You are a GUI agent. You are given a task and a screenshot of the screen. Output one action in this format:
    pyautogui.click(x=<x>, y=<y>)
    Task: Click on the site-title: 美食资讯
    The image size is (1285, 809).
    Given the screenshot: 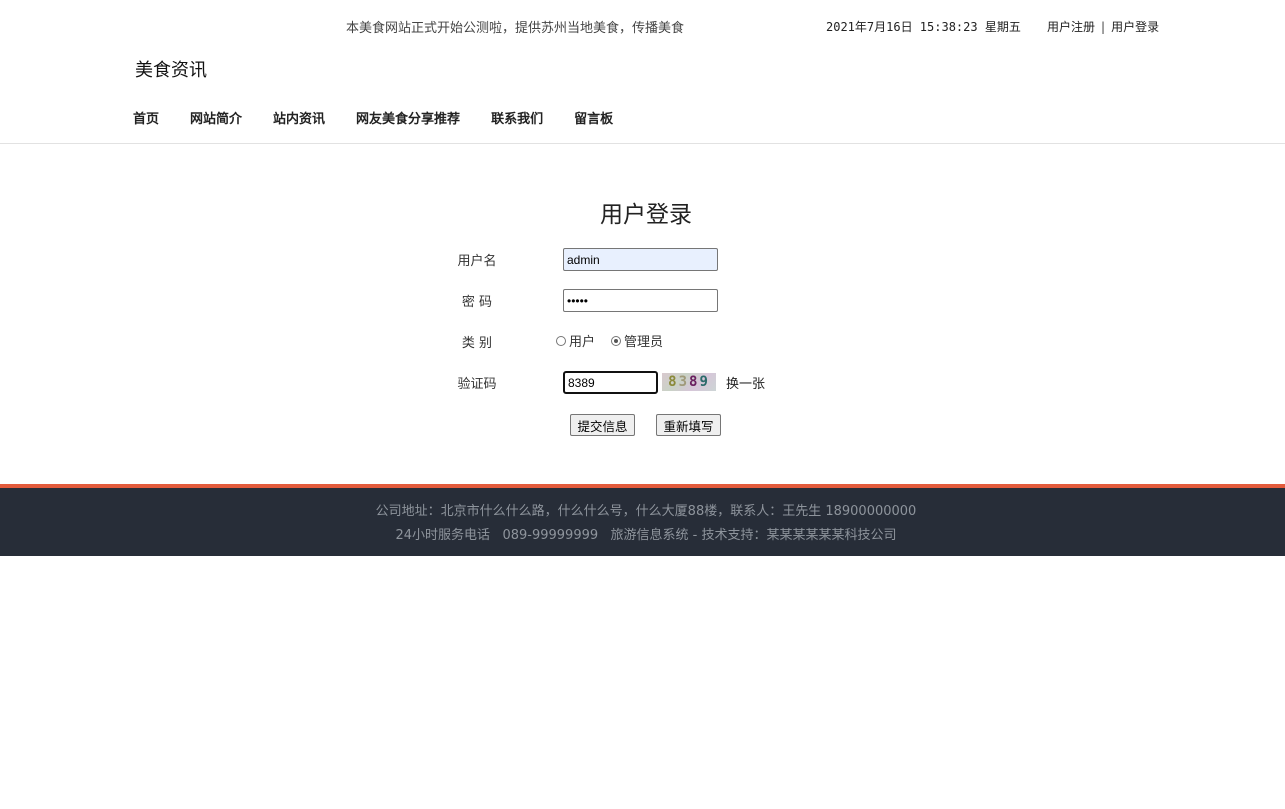 What is the action you would take?
    pyautogui.click(x=171, y=69)
    